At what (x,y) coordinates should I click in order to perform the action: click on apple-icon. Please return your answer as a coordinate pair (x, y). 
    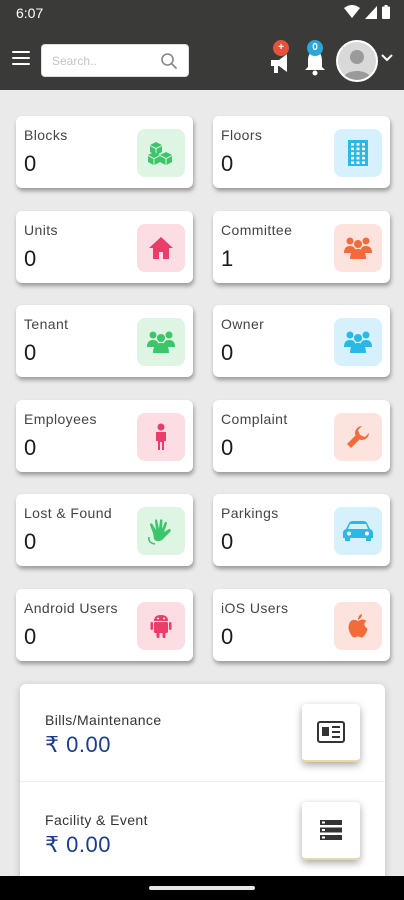
    Looking at the image, I should click on (358, 626).